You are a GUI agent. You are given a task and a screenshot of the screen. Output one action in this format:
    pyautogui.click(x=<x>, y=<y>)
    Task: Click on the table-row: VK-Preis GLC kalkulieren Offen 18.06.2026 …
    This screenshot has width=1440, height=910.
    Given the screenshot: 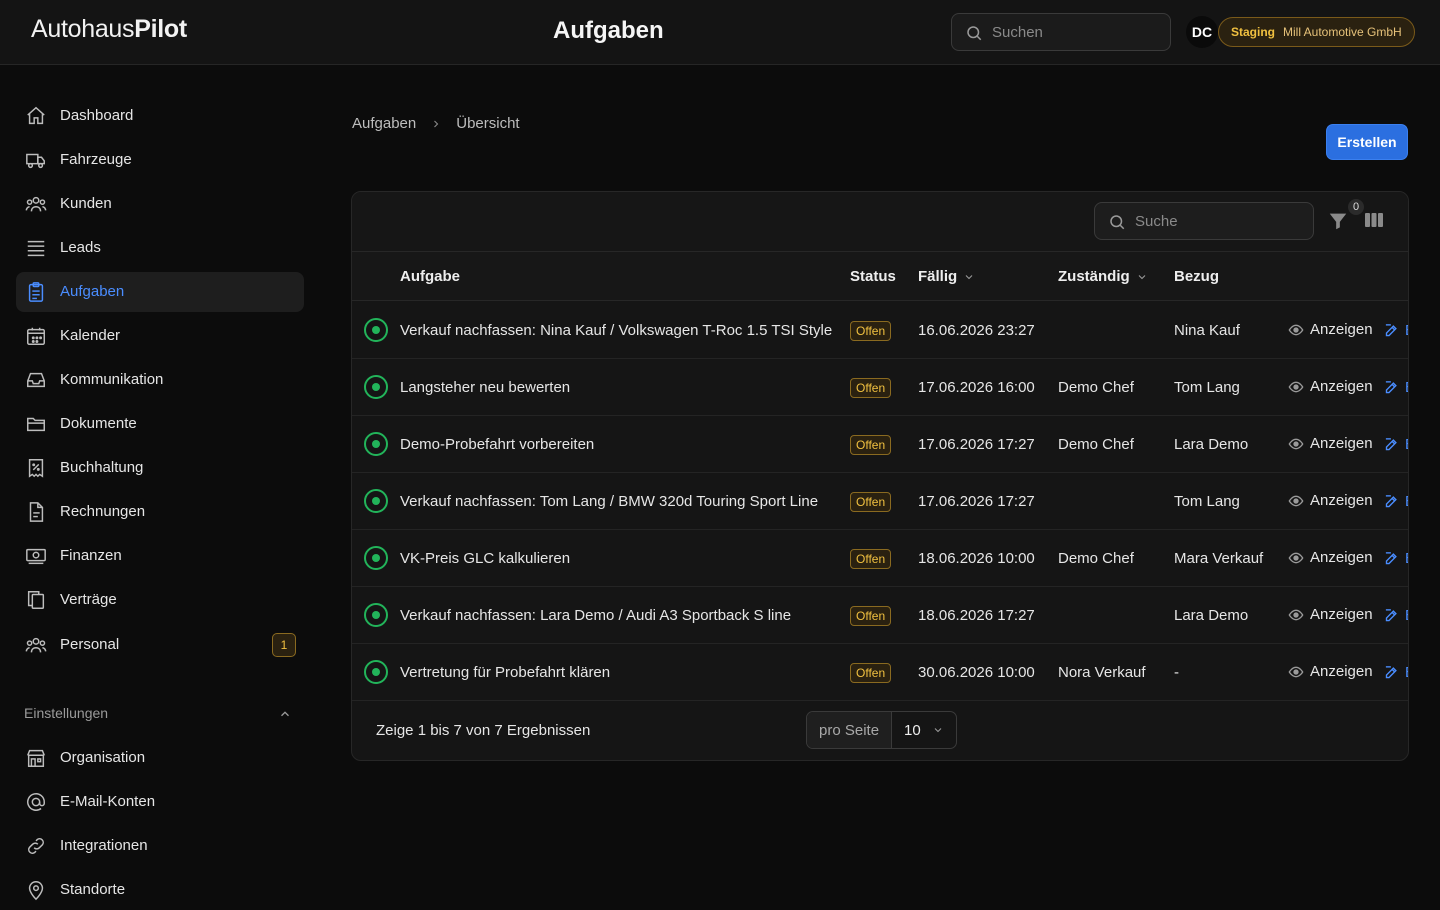 What is the action you would take?
    pyautogui.click(x=880, y=558)
    